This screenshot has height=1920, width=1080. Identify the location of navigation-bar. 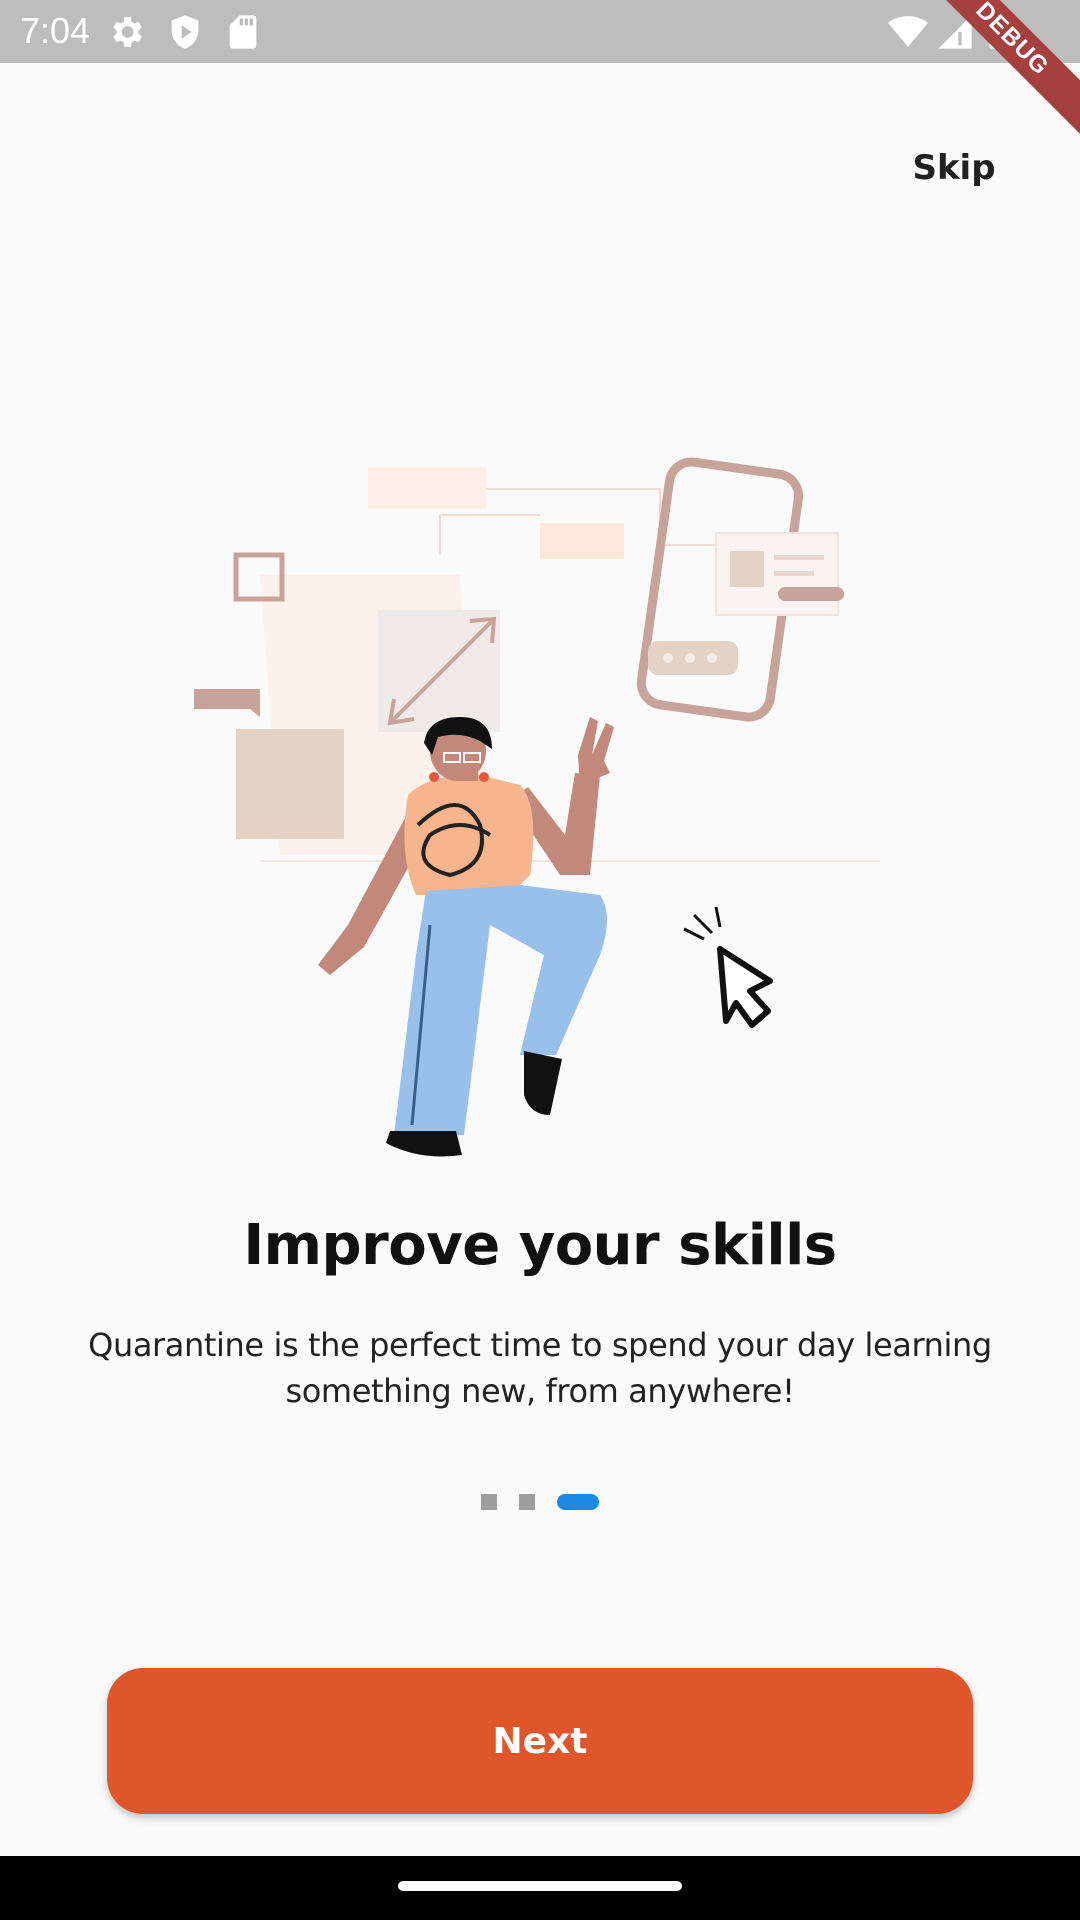
(540, 1888).